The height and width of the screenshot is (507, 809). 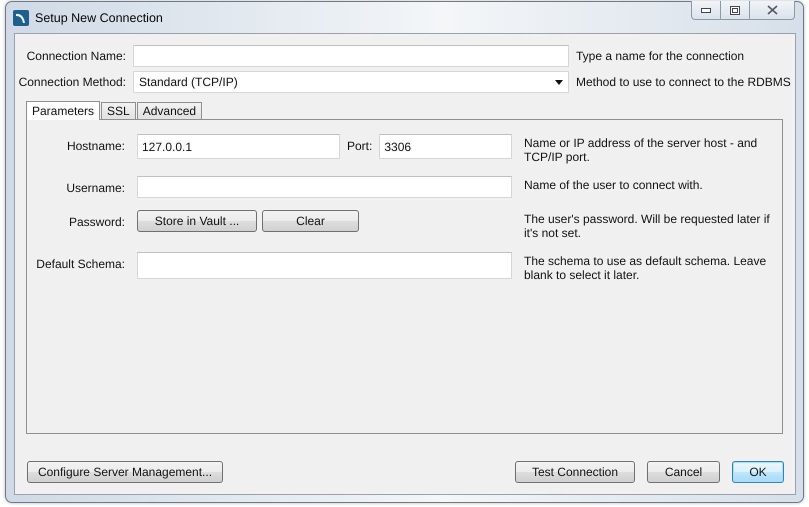 I want to click on minimize-icon, so click(x=706, y=10).